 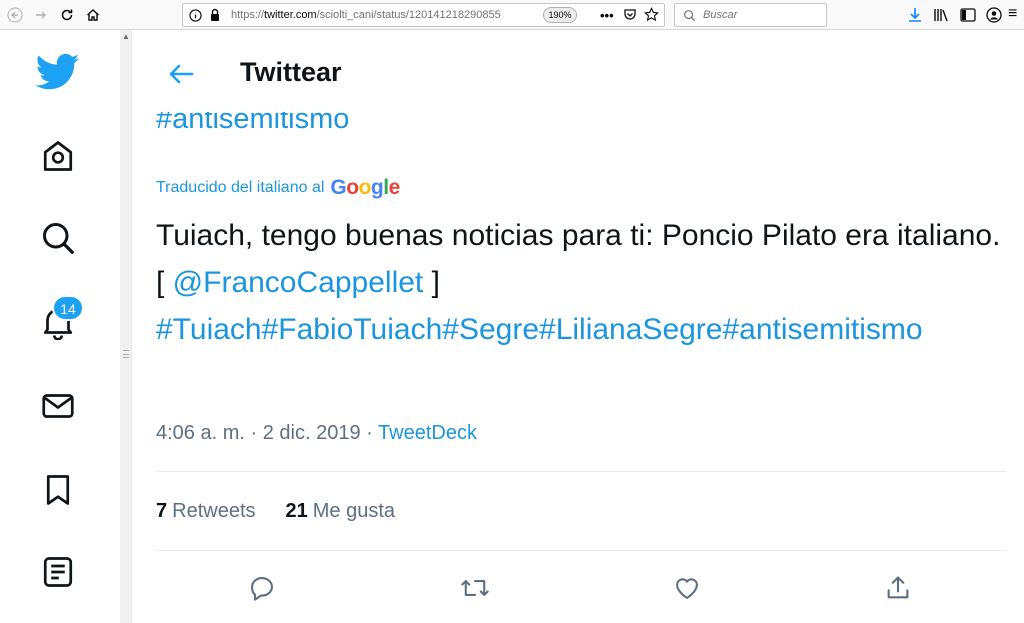 What do you see at coordinates (354, 511) in the screenshot?
I see `likes-label: Me gusta` at bounding box center [354, 511].